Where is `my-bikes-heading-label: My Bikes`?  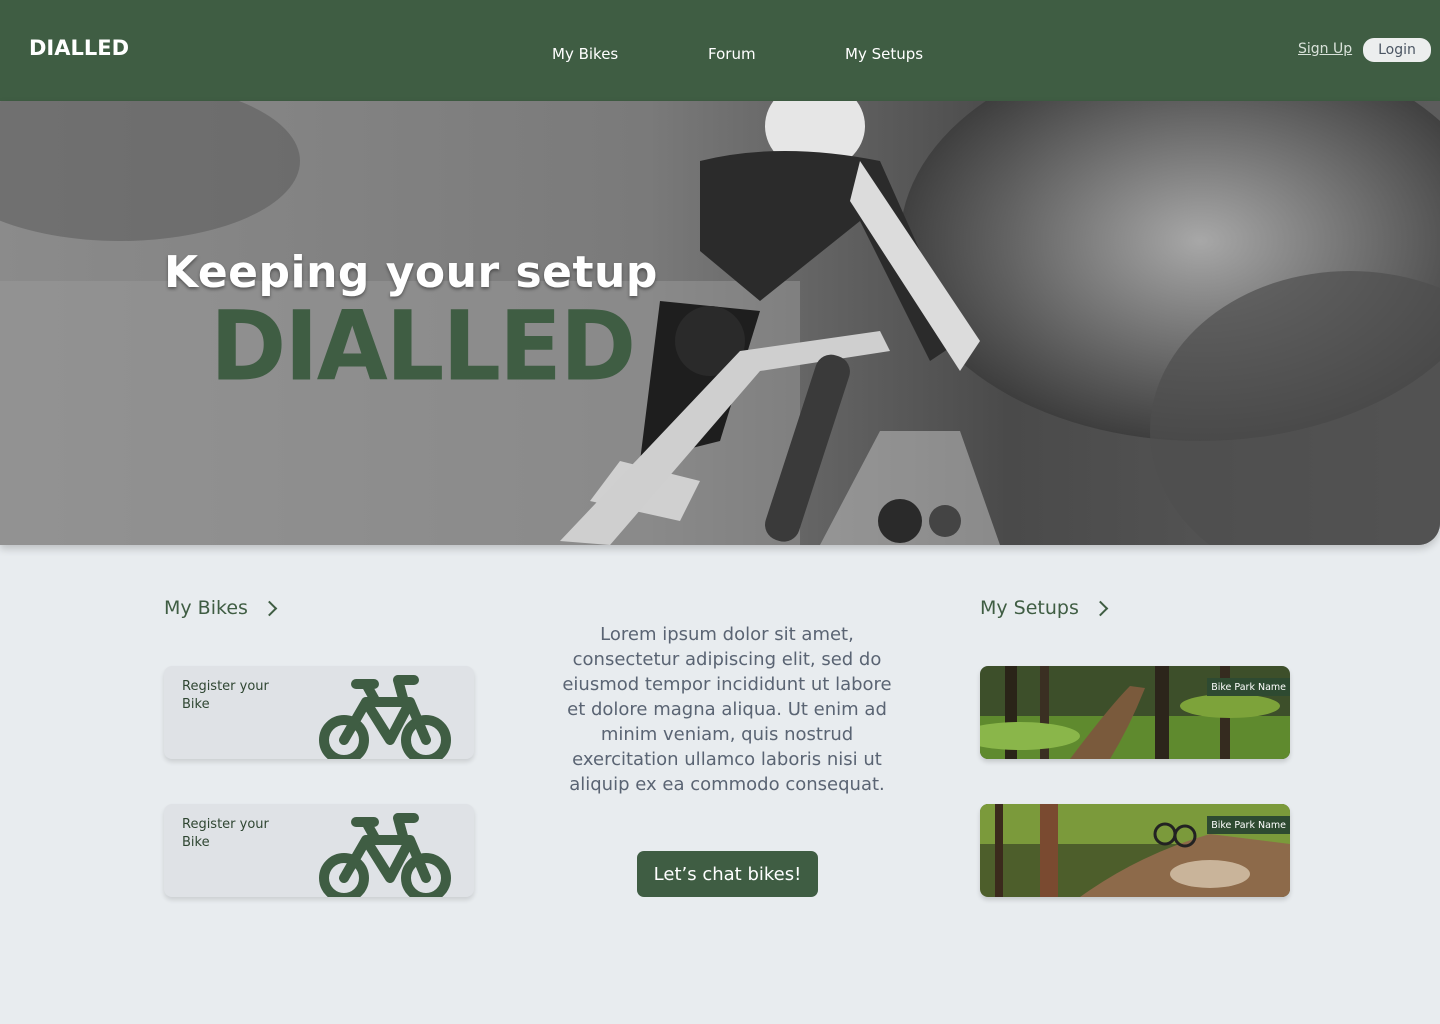 my-bikes-heading-label: My Bikes is located at coordinates (206, 608).